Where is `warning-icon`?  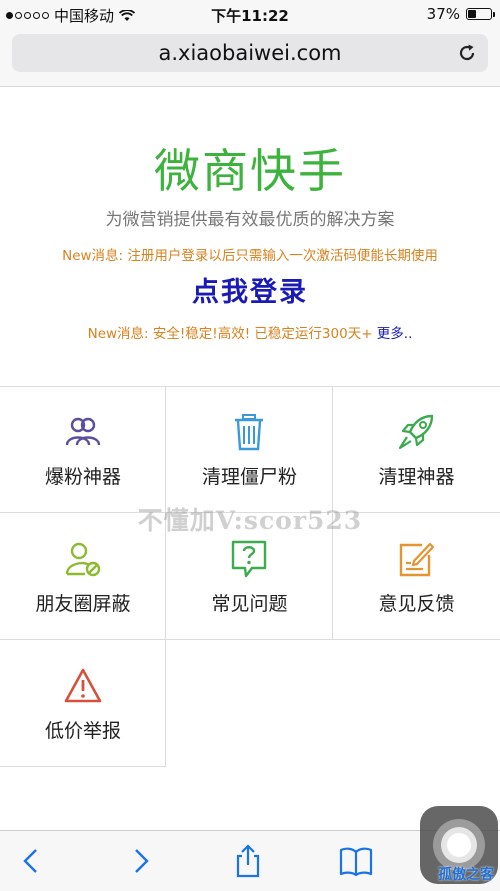 warning-icon is located at coordinates (83, 685).